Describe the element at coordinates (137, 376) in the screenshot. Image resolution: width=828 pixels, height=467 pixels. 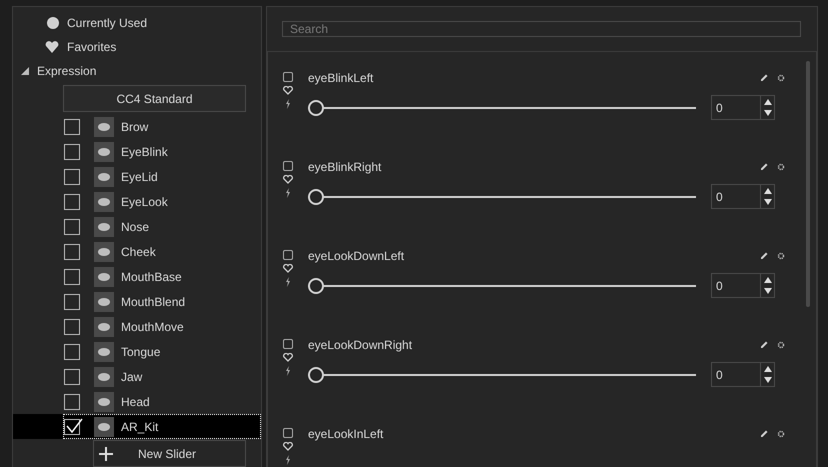
I see `tree-row: Jaw` at that location.